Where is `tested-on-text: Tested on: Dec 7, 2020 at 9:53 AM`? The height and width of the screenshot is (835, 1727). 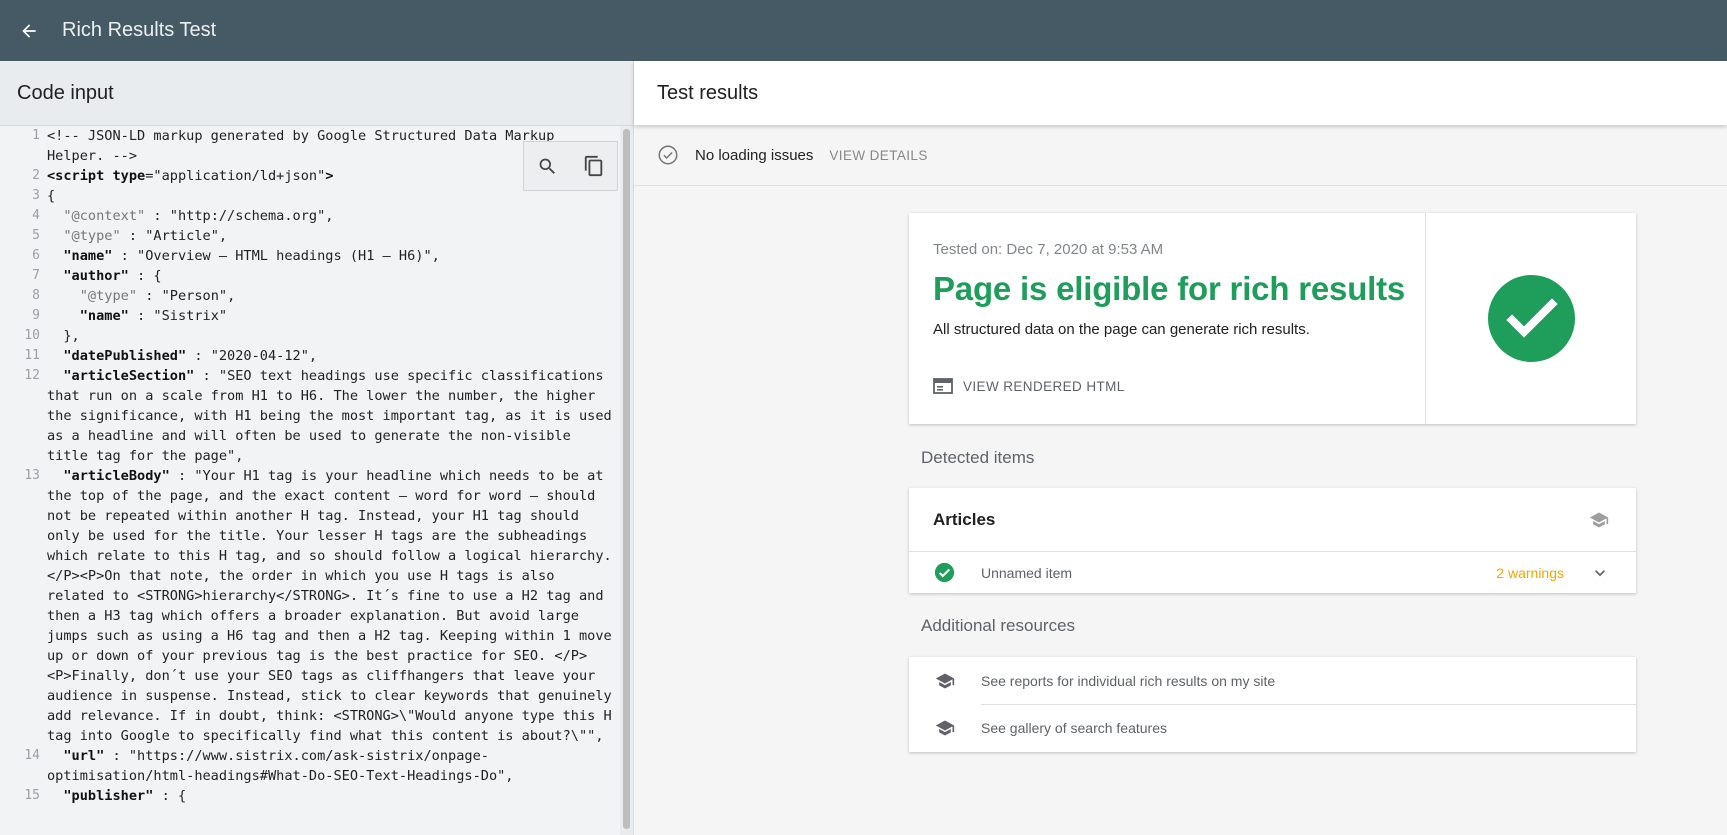 tested-on-text: Tested on: Dec 7, 2020 at 9:53 AM is located at coordinates (1048, 249).